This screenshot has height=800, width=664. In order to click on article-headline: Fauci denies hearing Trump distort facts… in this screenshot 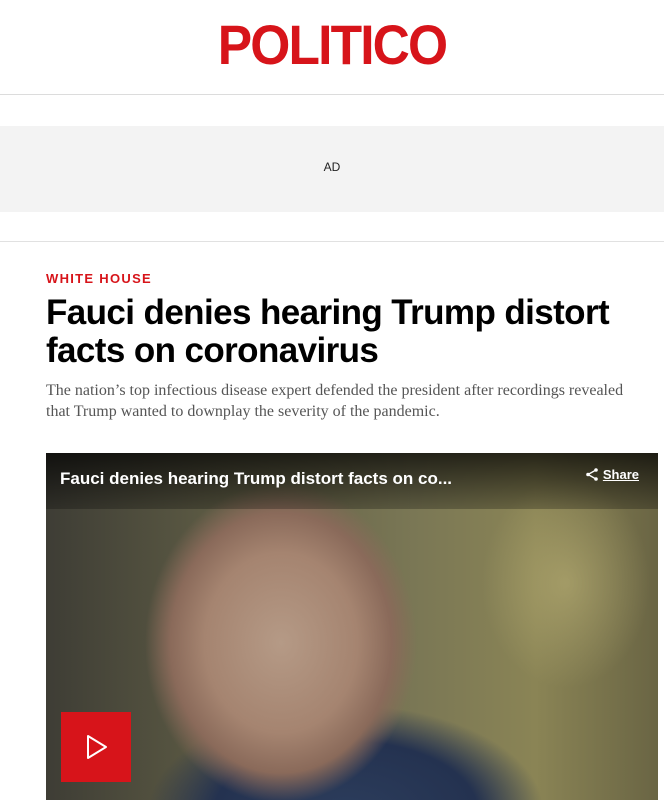, I will do `click(328, 331)`.